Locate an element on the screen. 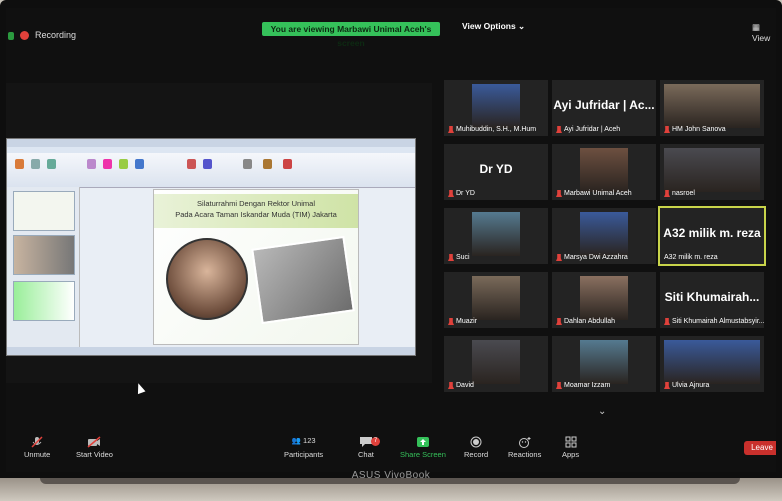  participant-tile: HM John Sanova is located at coordinates (712, 108).